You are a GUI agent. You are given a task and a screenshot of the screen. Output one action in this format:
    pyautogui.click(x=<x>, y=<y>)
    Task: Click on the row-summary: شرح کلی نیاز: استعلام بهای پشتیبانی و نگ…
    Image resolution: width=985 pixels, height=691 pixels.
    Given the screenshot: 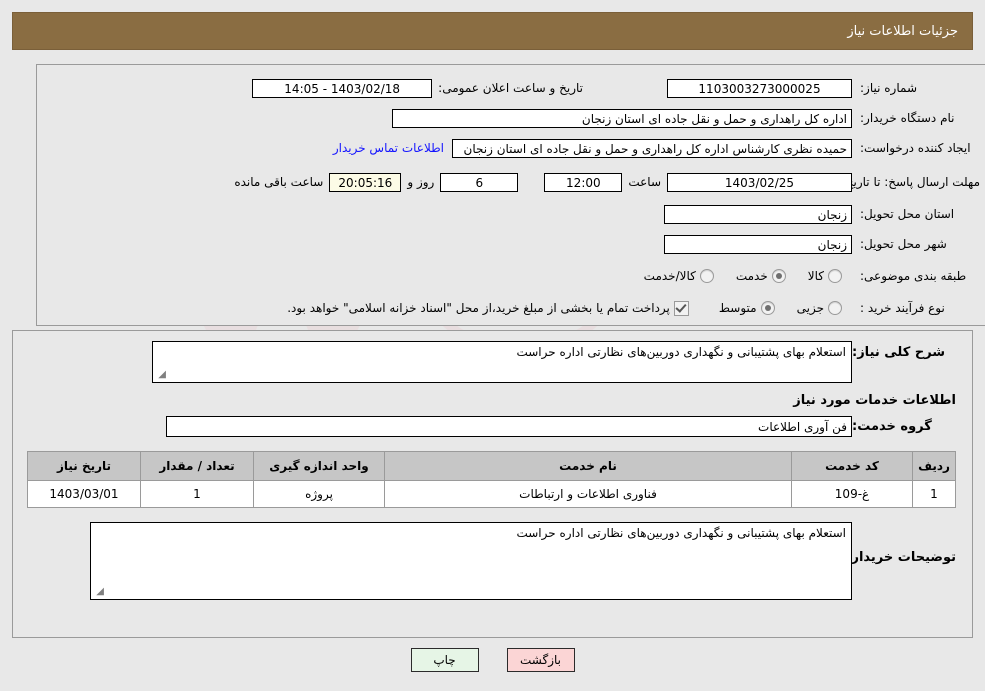 What is the action you would take?
    pyautogui.click(x=492, y=357)
    